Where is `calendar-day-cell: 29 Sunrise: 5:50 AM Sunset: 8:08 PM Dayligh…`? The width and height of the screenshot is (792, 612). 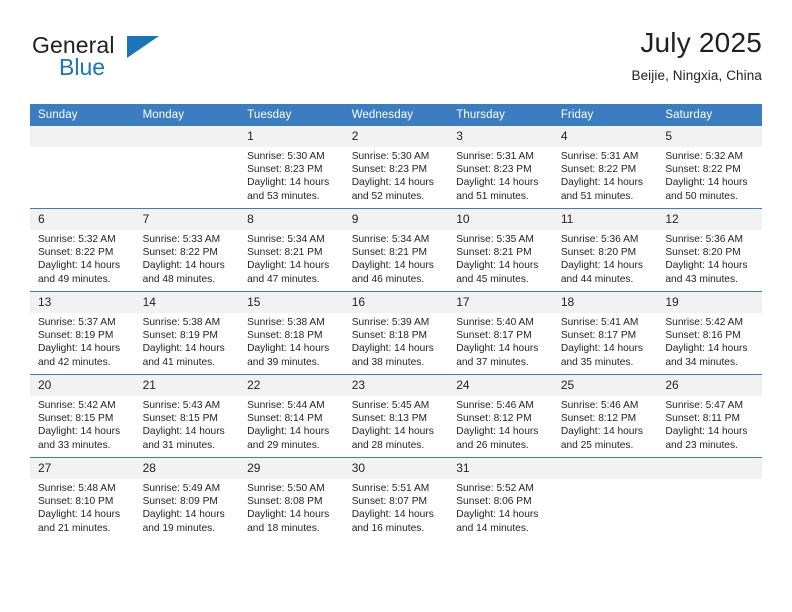 calendar-day-cell: 29 Sunrise: 5:50 AM Sunset: 8:08 PM Dayligh… is located at coordinates (291, 498).